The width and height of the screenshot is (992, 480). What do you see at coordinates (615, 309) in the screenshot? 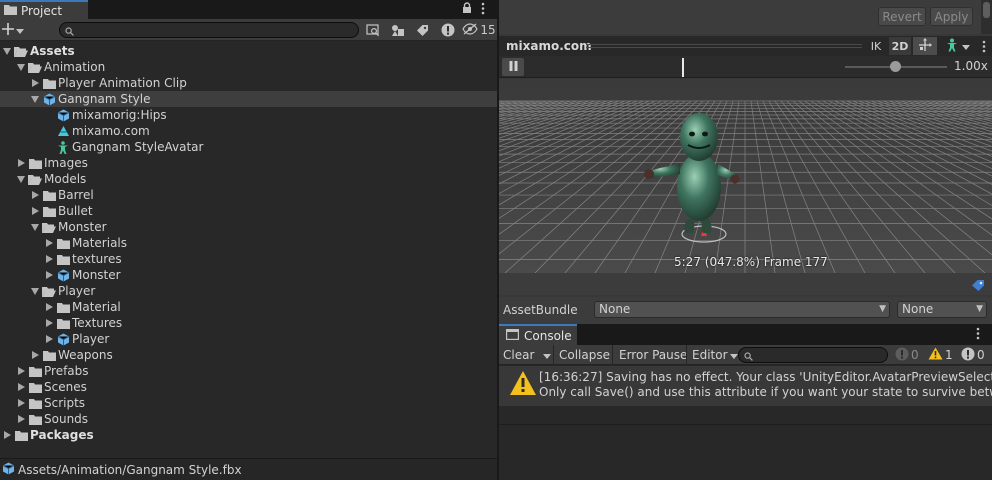
I see `asset-bundle-name-value: None` at bounding box center [615, 309].